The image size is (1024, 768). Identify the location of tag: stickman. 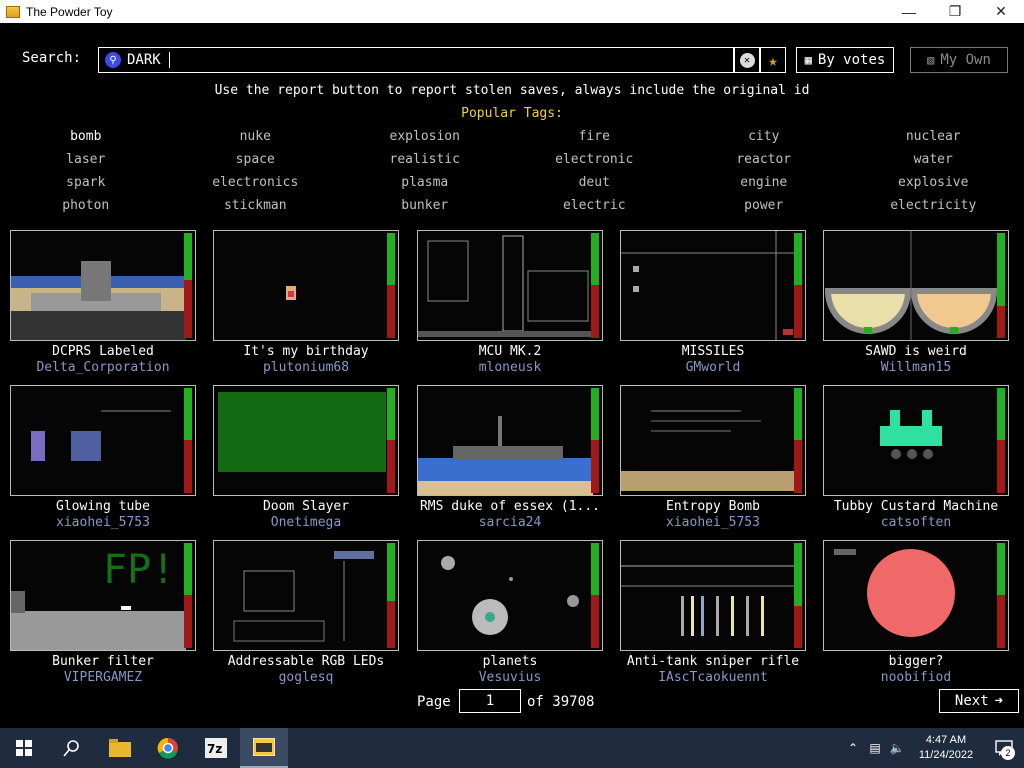
(256, 209).